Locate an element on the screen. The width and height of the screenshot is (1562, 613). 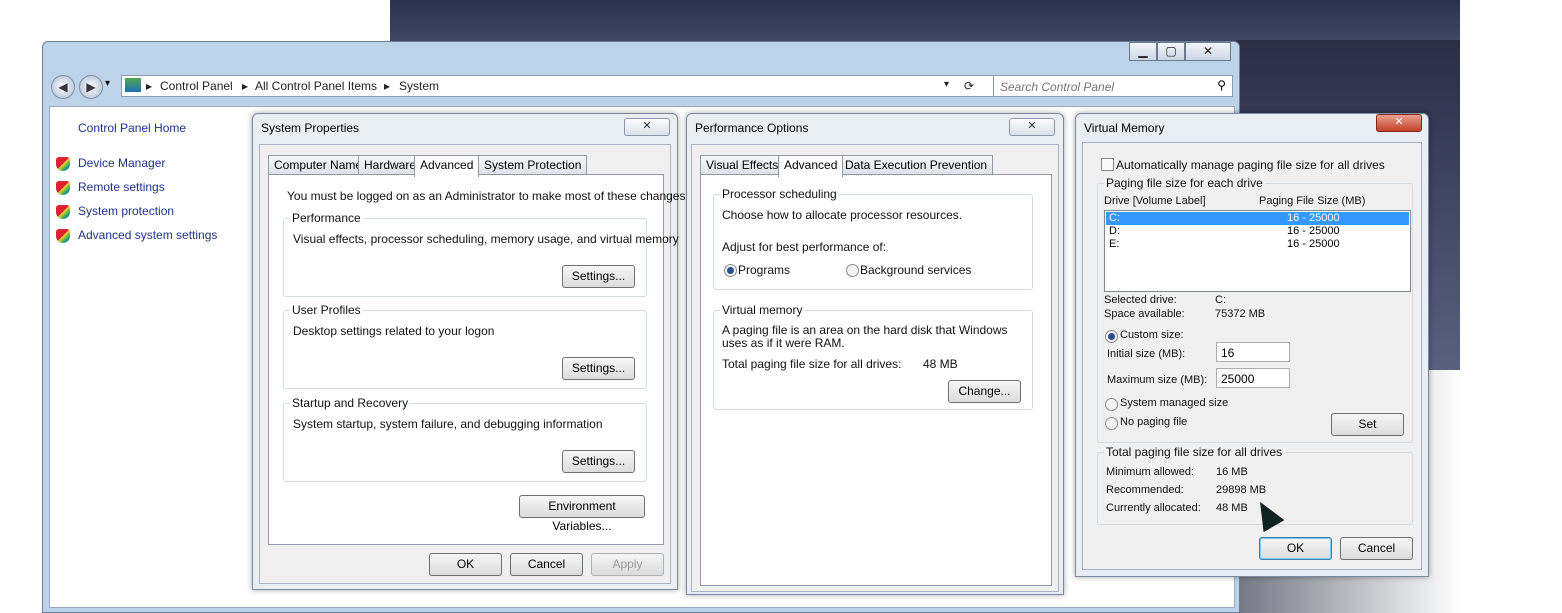
background-services-radio is located at coordinates (852, 270).